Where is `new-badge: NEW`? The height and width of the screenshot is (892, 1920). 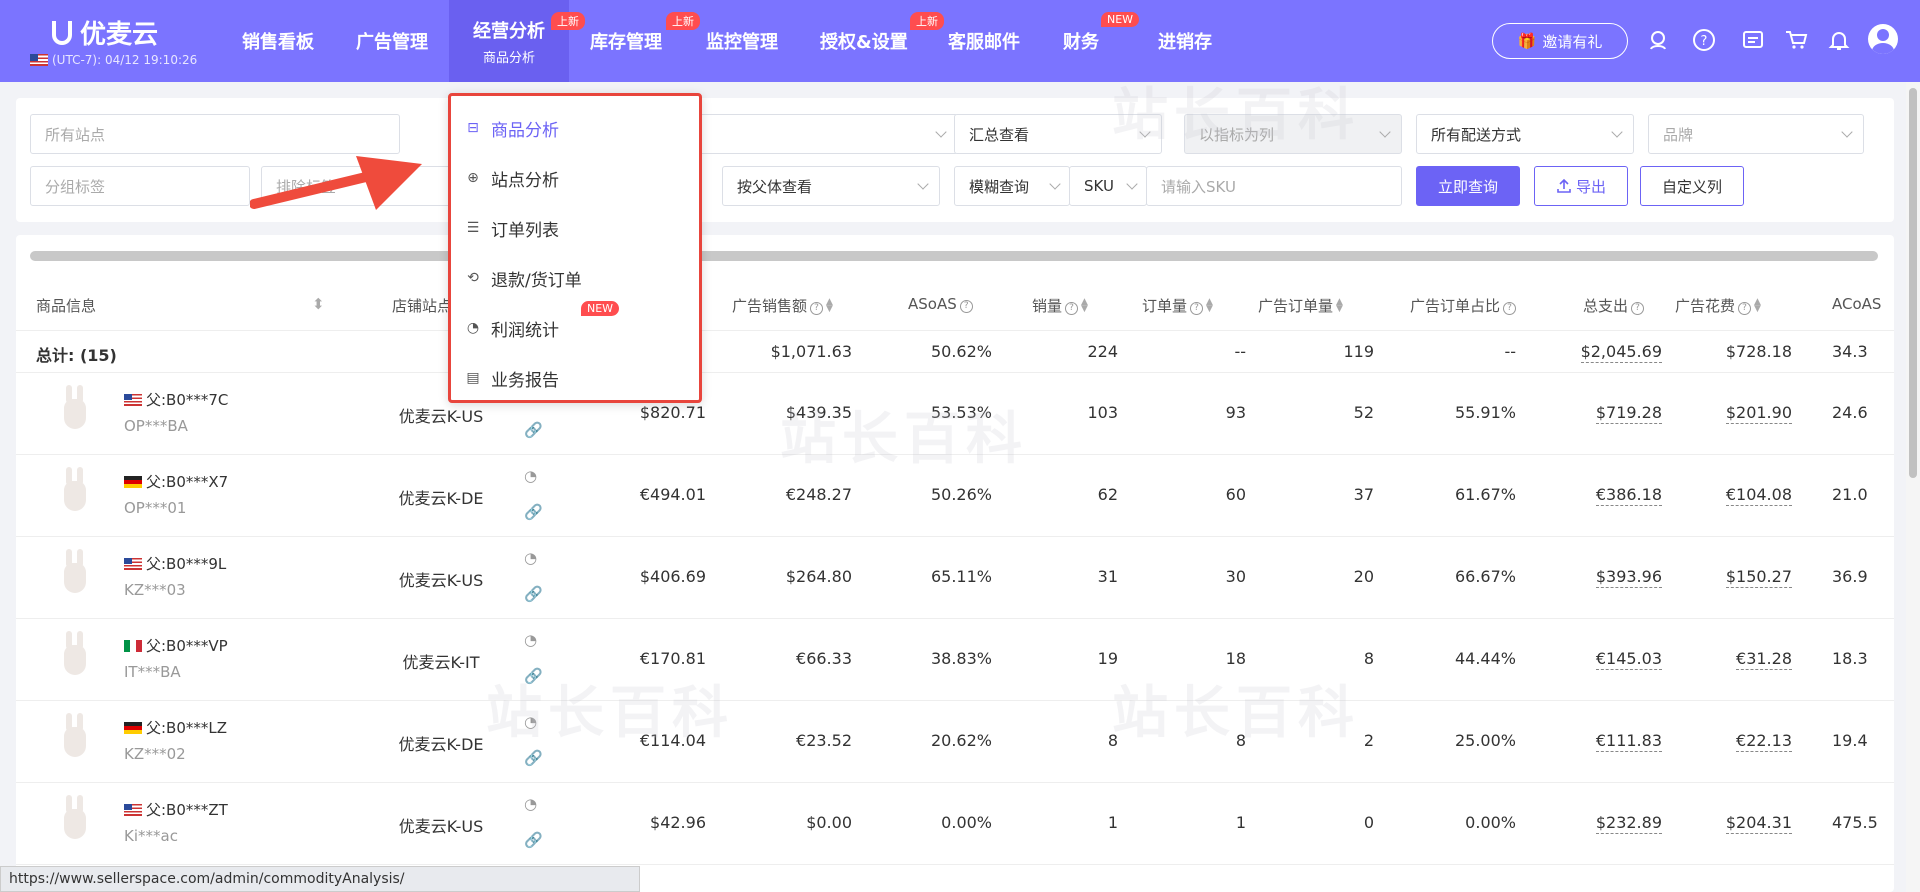 new-badge: NEW is located at coordinates (600, 308).